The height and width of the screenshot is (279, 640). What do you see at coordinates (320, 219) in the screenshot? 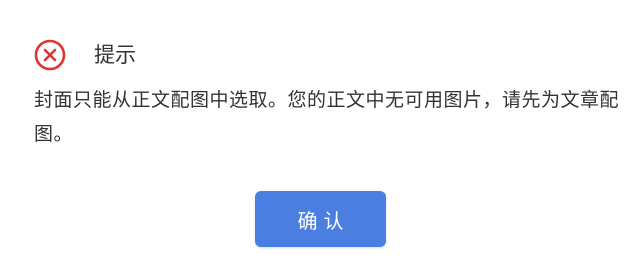
I see `confirm-button: 确认` at bounding box center [320, 219].